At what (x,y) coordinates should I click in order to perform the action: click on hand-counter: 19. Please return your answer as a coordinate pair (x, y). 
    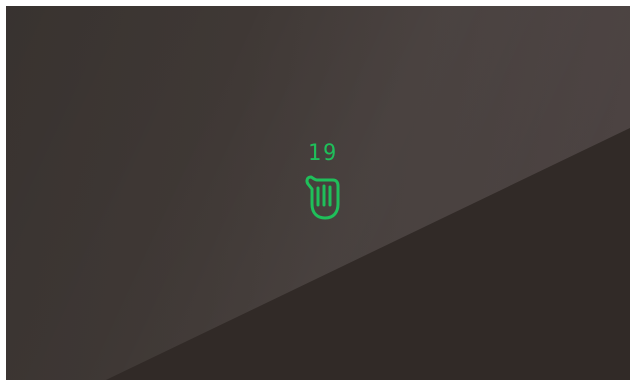
    Looking at the image, I should click on (323, 186).